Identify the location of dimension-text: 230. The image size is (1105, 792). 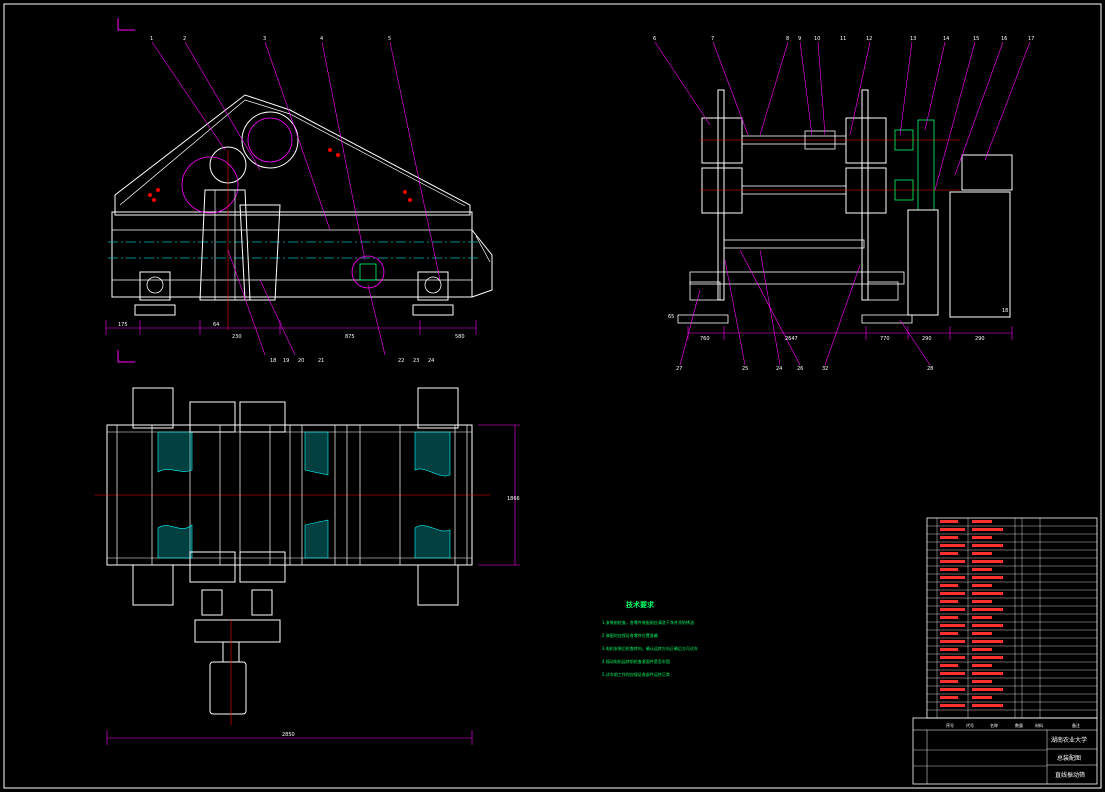
(237, 337).